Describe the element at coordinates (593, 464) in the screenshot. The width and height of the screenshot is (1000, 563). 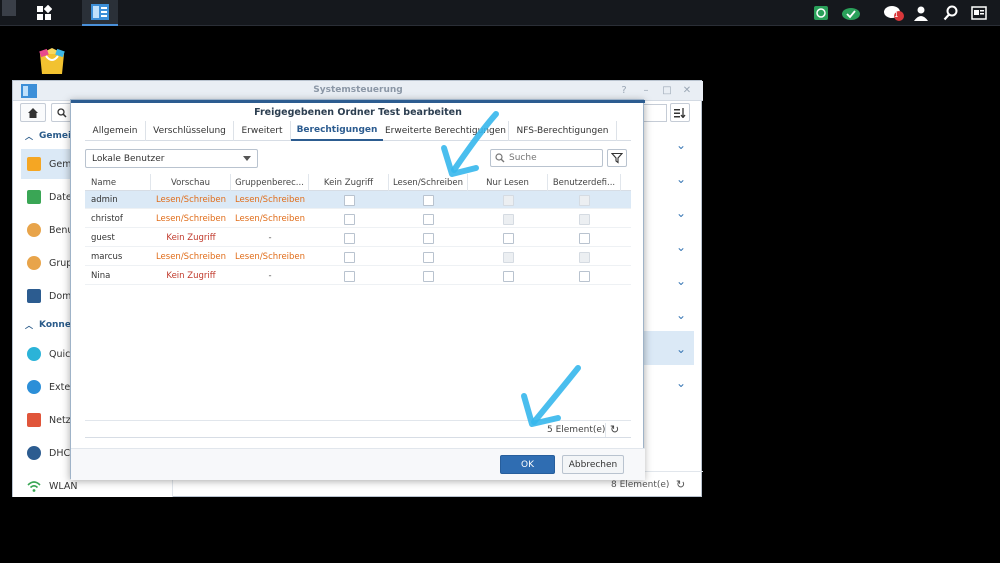
I see `cancel-button: Abbrechen` at that location.